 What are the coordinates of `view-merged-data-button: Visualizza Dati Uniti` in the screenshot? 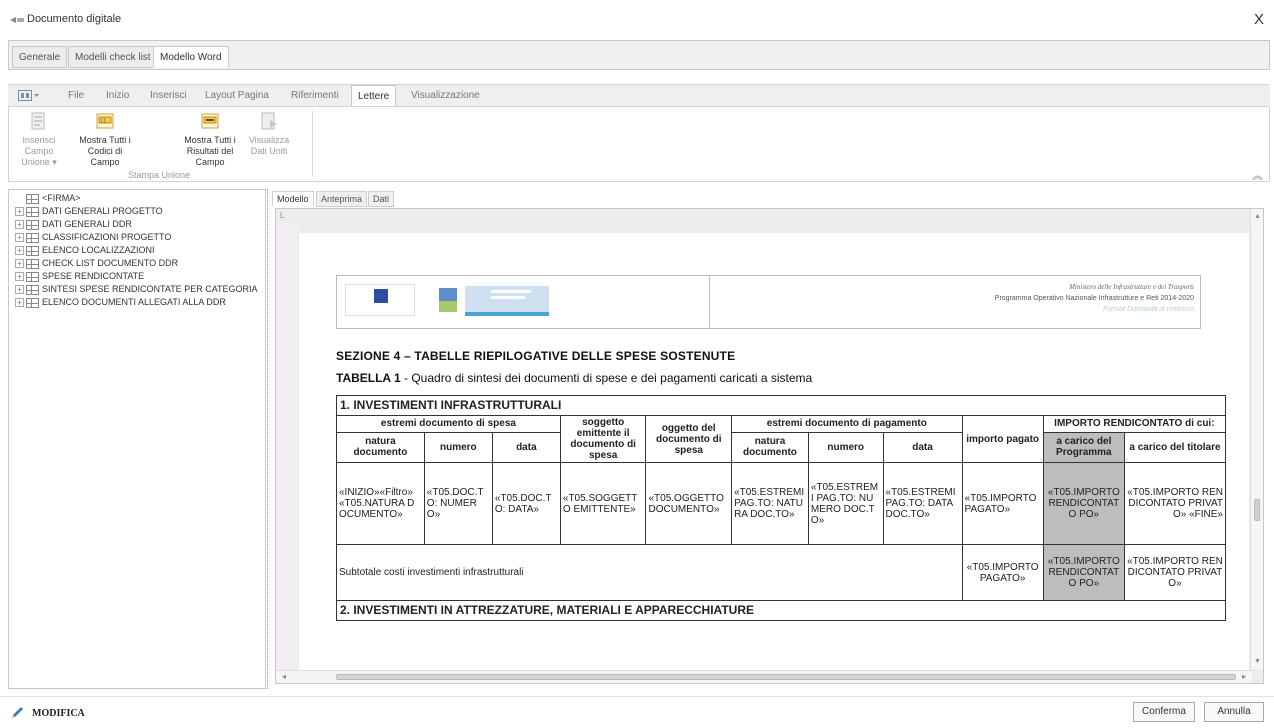 It's located at (269, 134).